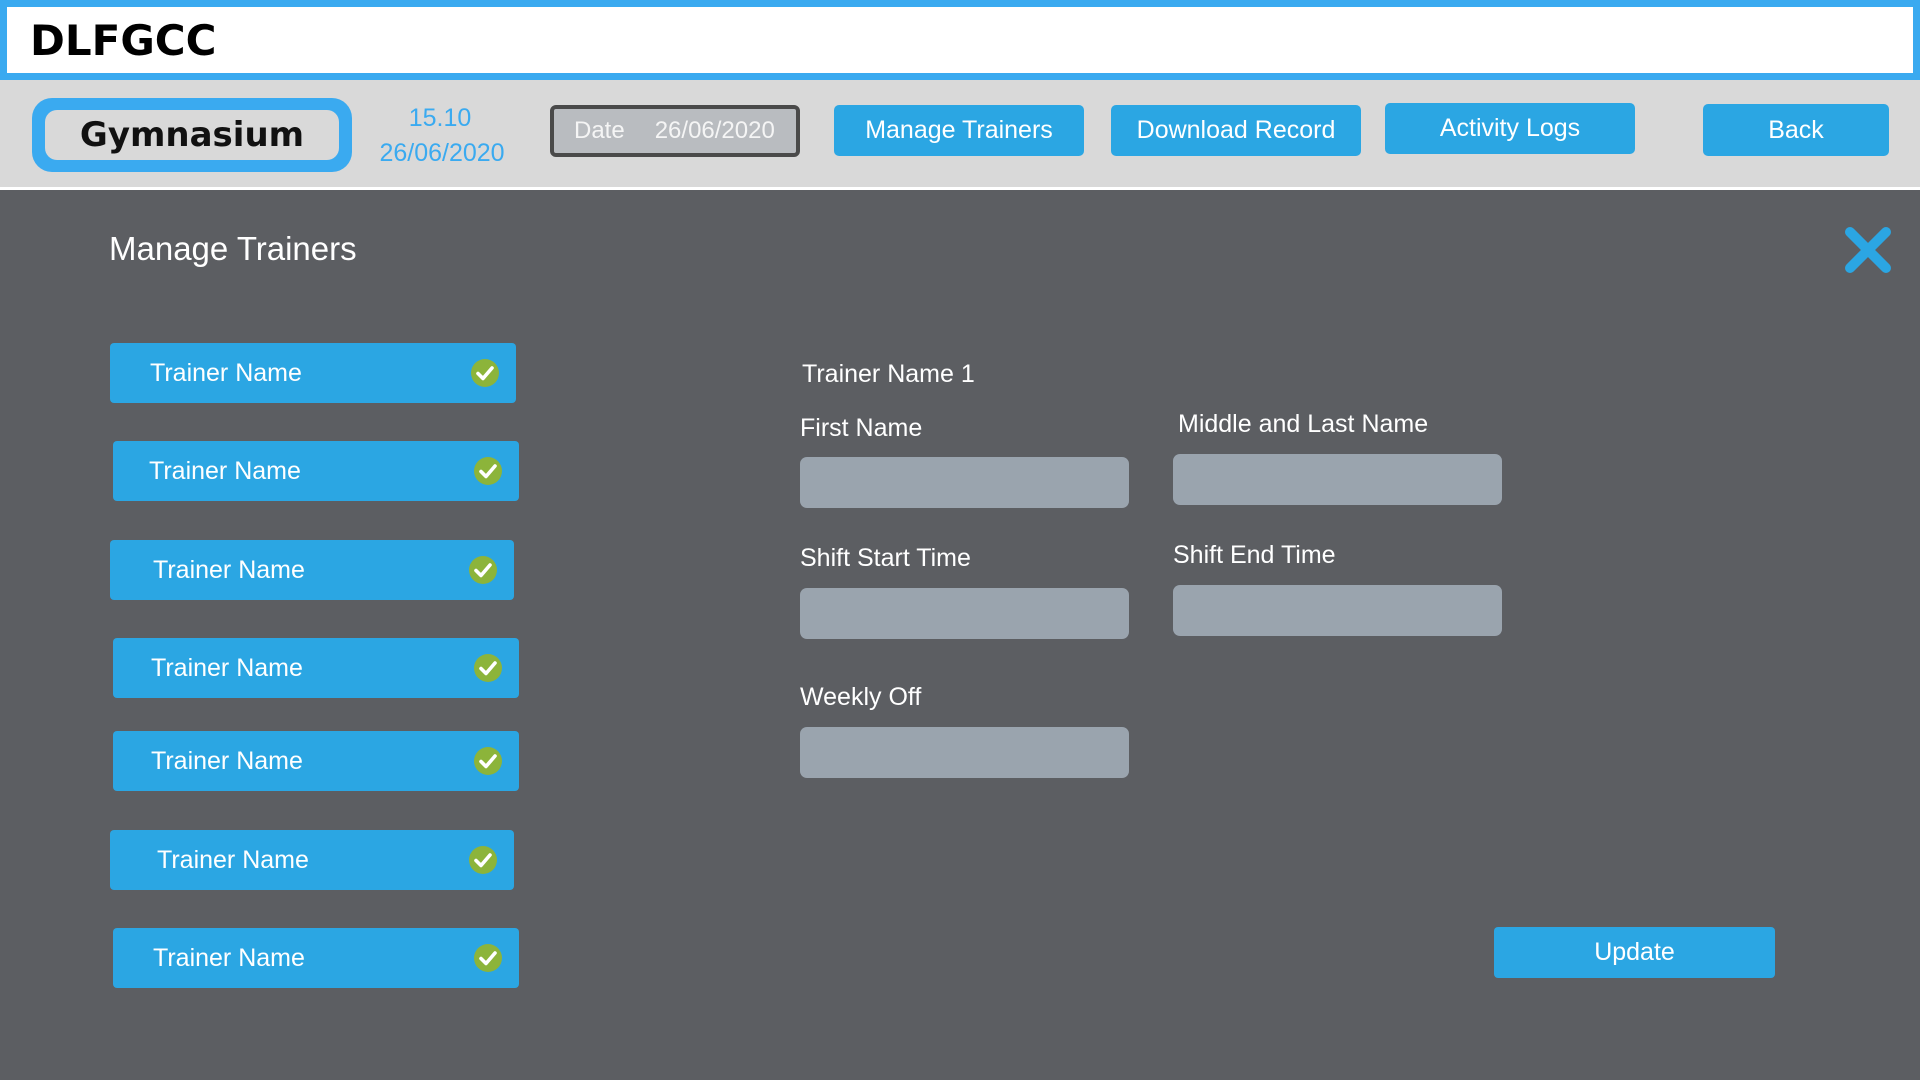  What do you see at coordinates (1510, 128) in the screenshot?
I see `activity-logs-button: Activity Logs` at bounding box center [1510, 128].